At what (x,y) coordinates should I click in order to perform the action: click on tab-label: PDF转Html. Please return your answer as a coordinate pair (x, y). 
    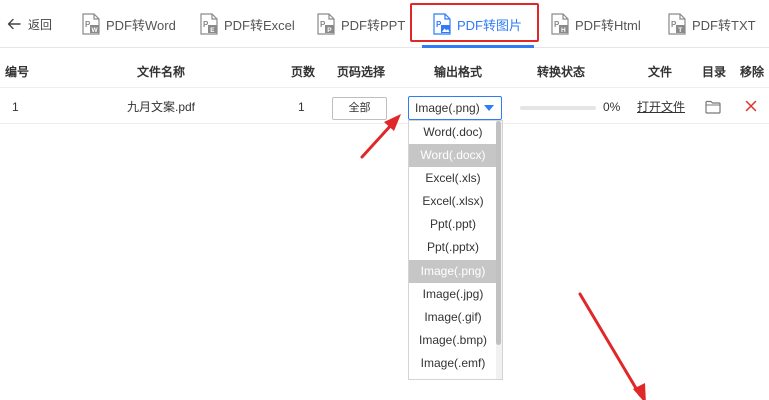
    Looking at the image, I should click on (608, 25).